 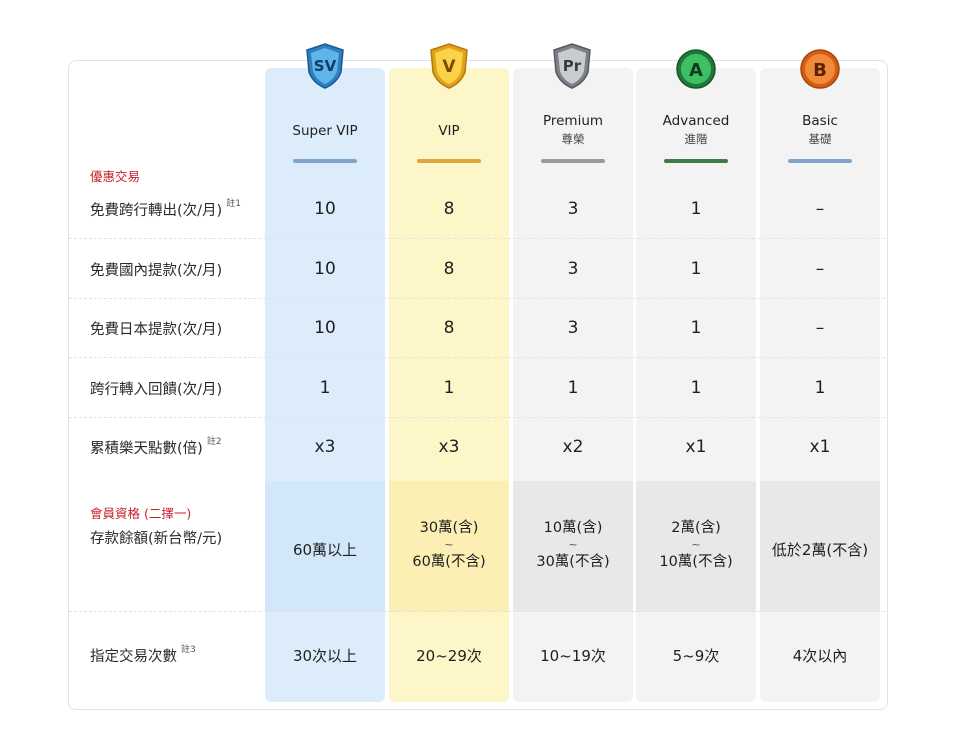 What do you see at coordinates (573, 161) in the screenshot?
I see `tier-bar-premium` at bounding box center [573, 161].